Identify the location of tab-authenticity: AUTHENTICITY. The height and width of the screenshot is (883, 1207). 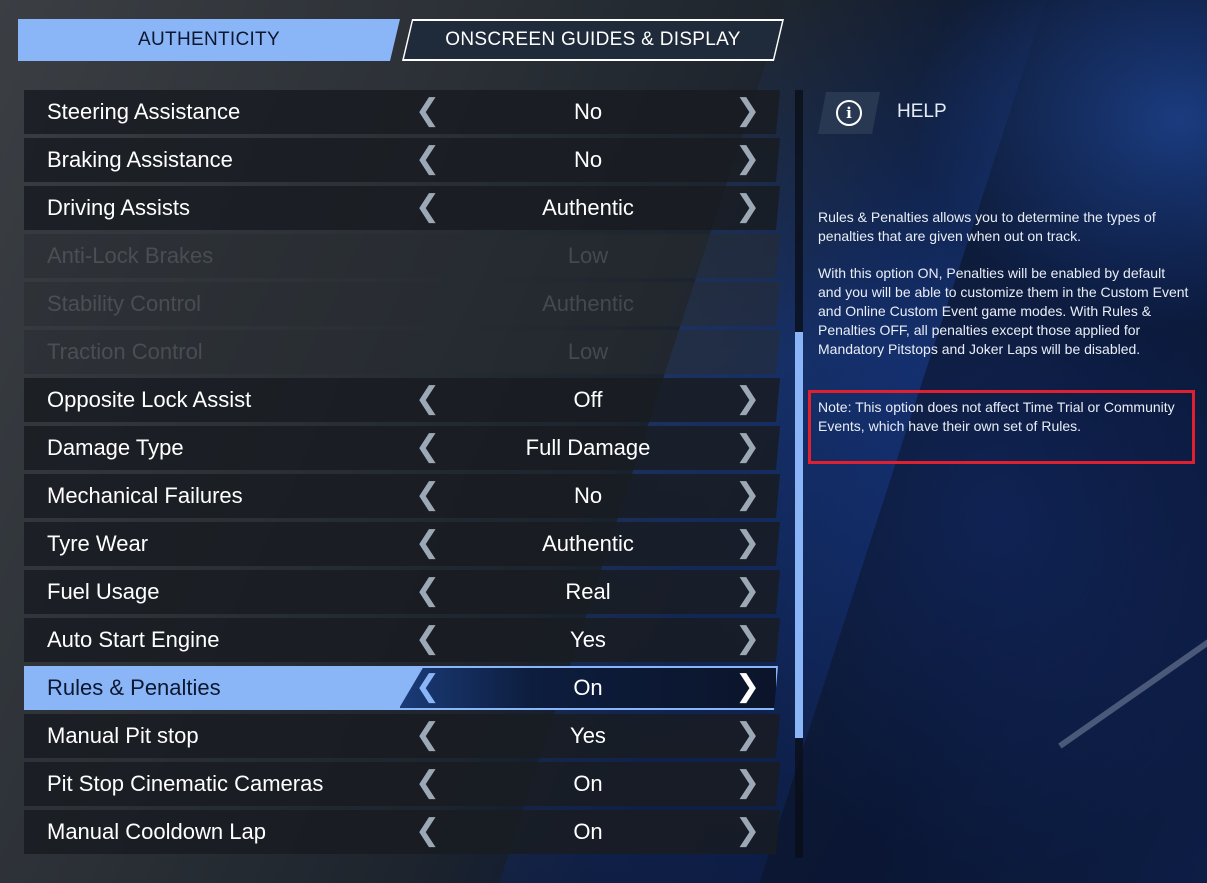
(209, 40).